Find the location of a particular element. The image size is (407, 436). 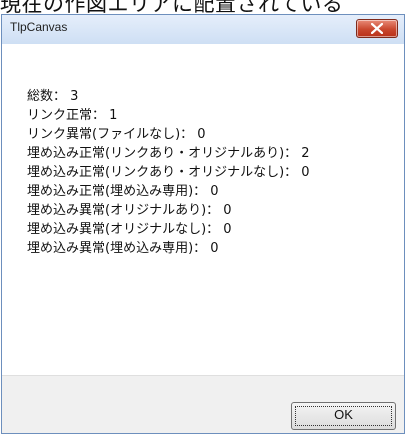

ok-button: OK is located at coordinates (343, 416).